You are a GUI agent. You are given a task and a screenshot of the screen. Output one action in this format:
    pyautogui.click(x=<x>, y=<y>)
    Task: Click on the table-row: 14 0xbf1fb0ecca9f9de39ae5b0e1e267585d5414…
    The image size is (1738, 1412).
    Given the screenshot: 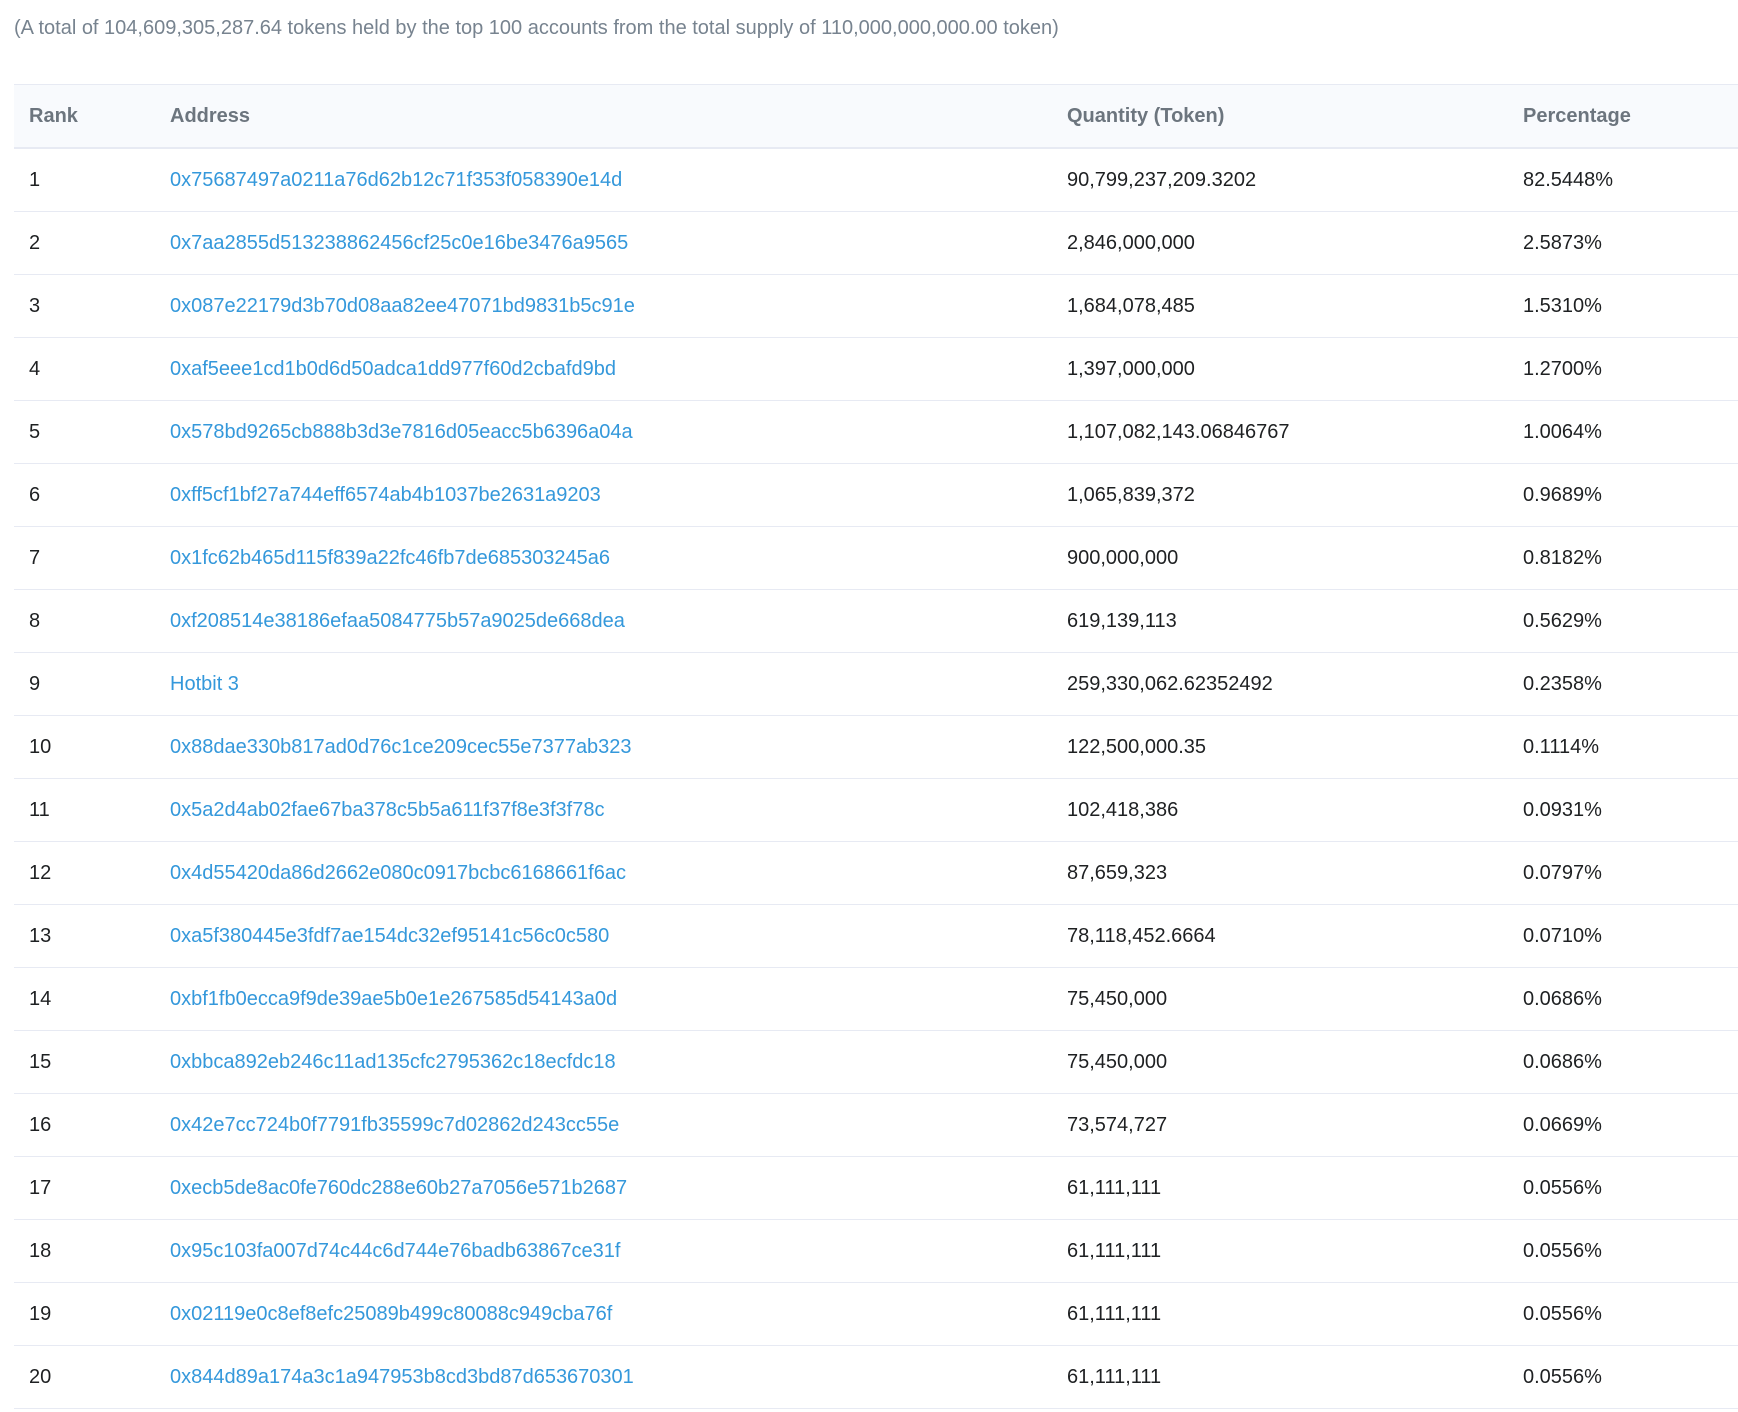 What is the action you would take?
    pyautogui.click(x=876, y=999)
    